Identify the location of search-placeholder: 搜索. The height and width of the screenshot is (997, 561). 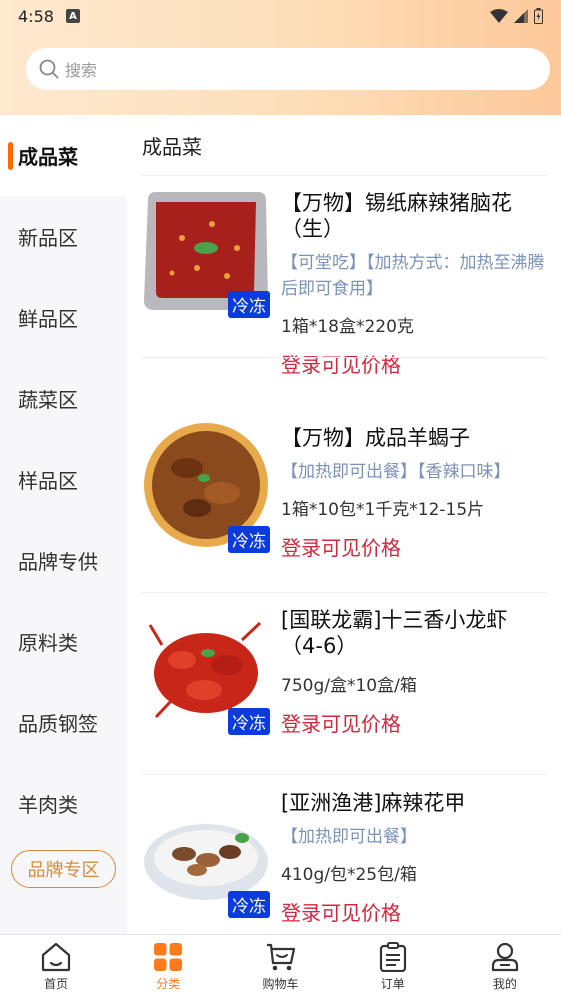
(81, 70).